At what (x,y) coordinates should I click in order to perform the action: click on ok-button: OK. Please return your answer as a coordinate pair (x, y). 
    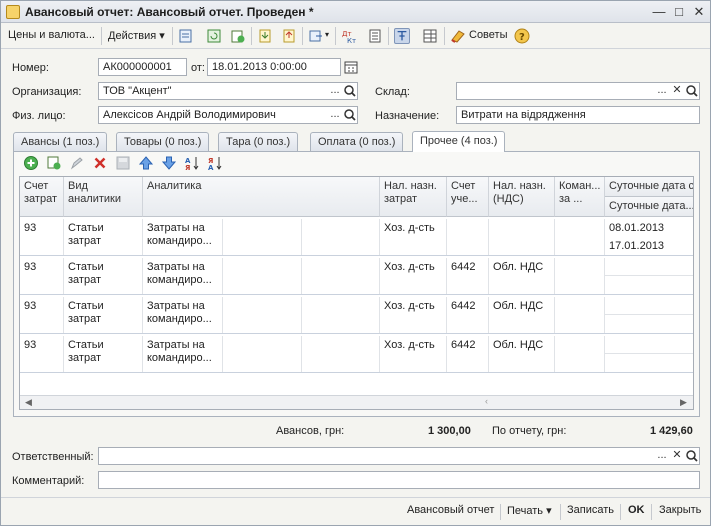
    Looking at the image, I should click on (636, 510).